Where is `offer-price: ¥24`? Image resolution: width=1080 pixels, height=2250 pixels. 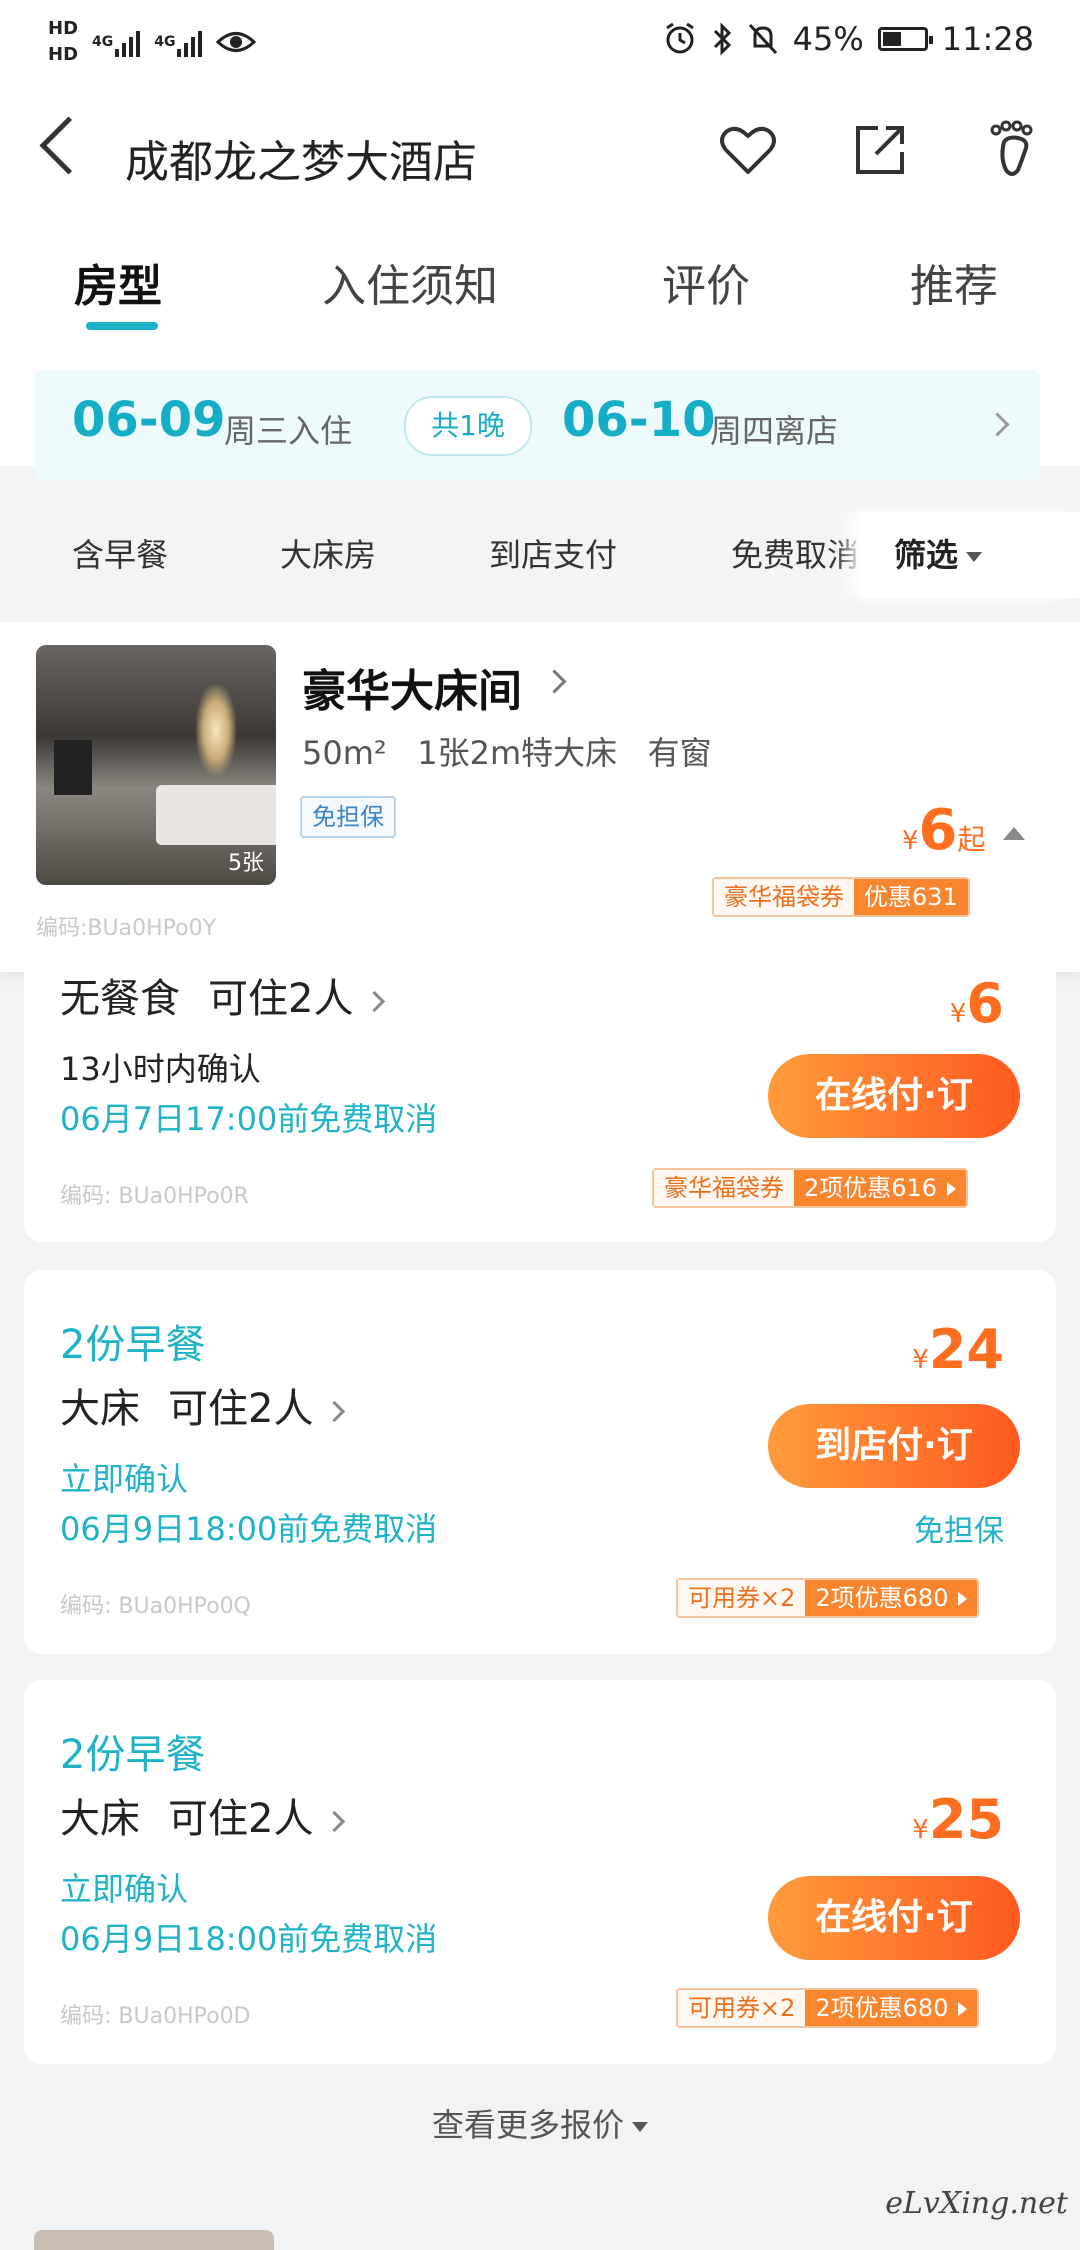 offer-price: ¥24 is located at coordinates (958, 1349).